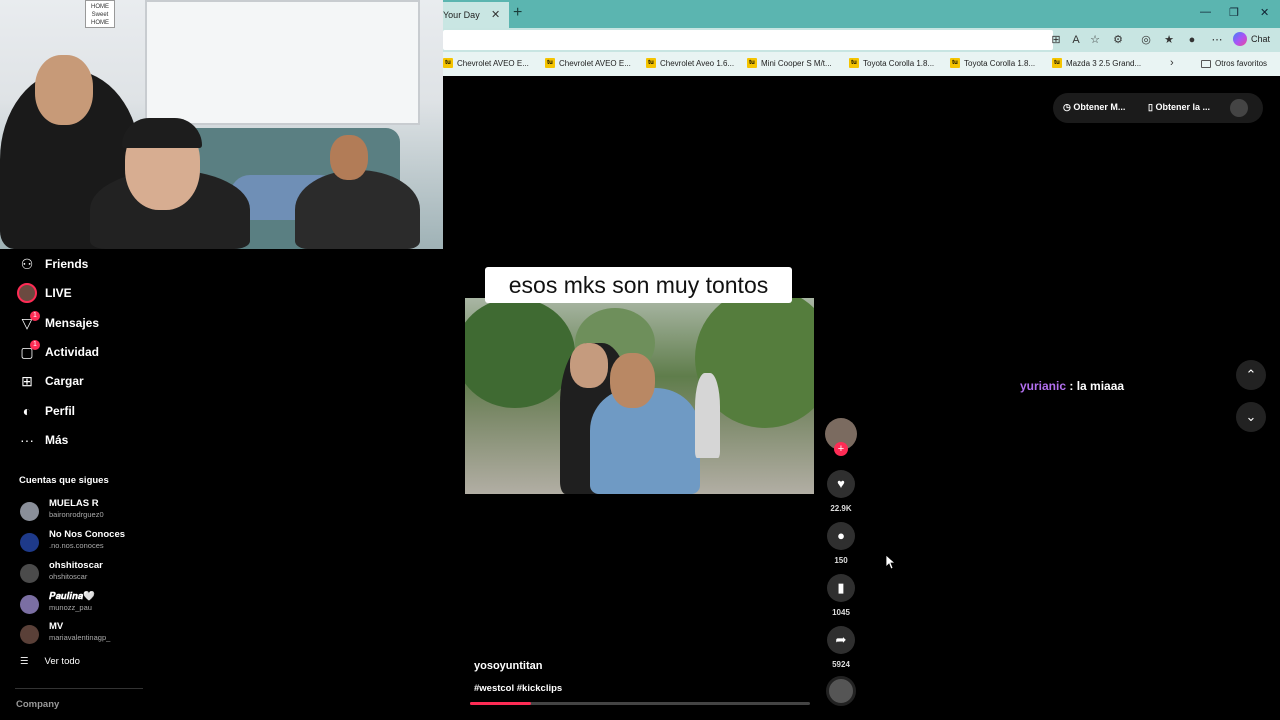  I want to click on followed-account: No Nos Conoces .no.nos.conoces, so click(75, 543).